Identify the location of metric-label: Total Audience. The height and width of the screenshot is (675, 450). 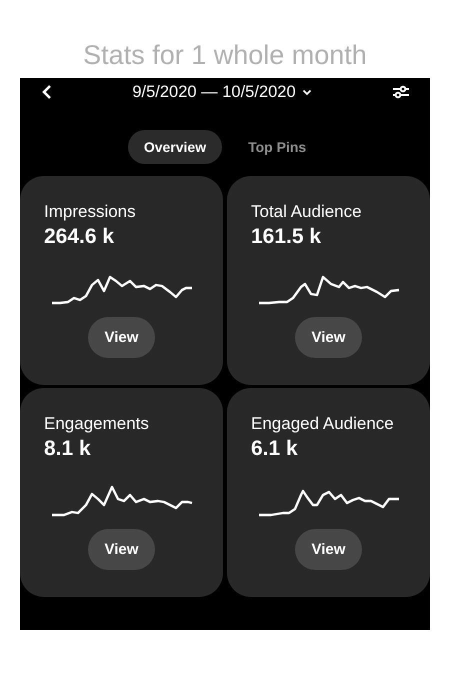
(307, 212).